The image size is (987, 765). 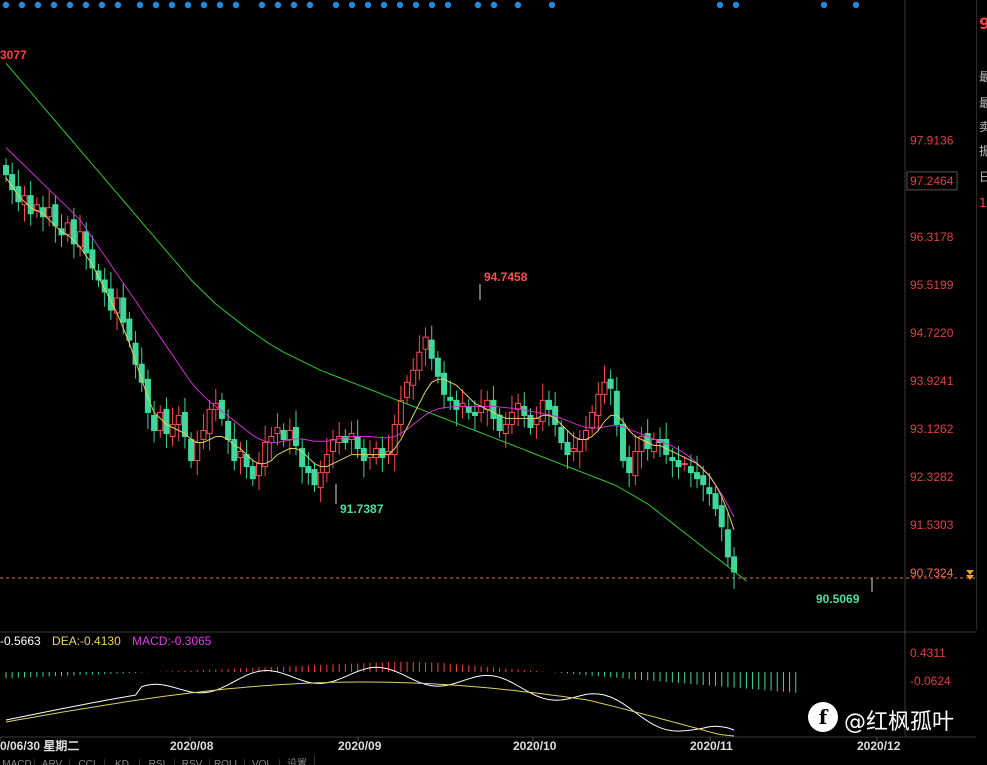 I want to click on indicator-tab: KD, so click(x=122, y=762).